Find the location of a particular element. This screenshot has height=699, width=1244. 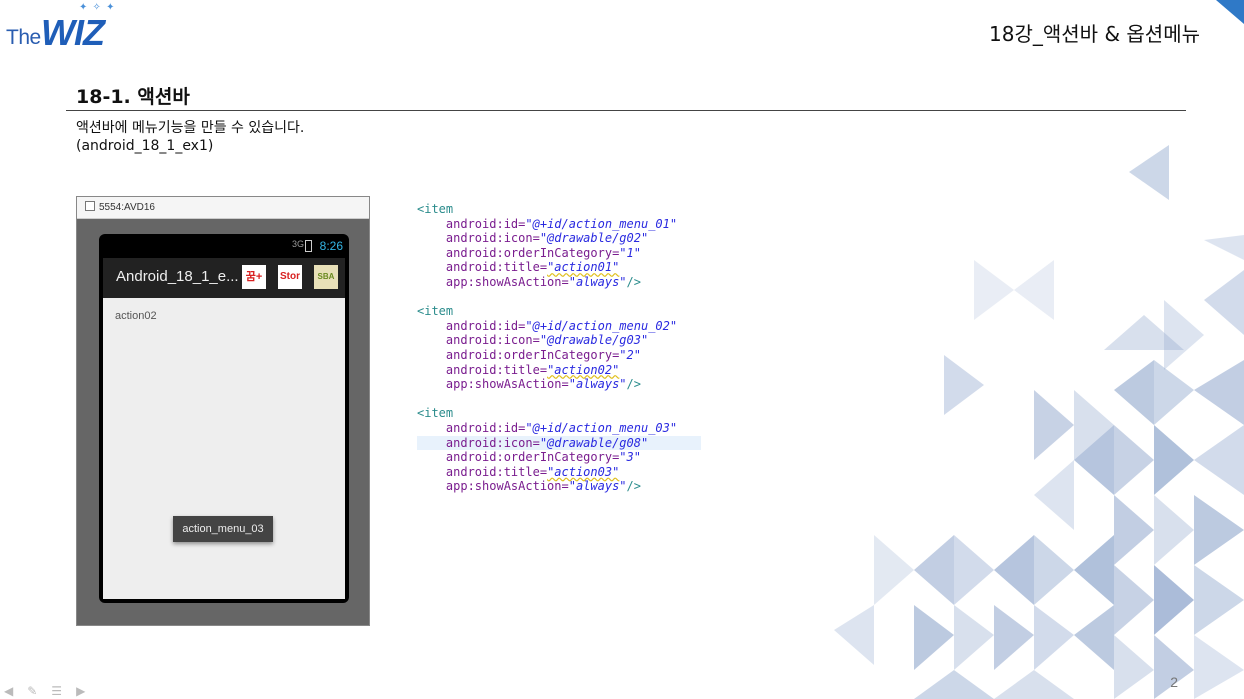

window-icon is located at coordinates (90, 206).